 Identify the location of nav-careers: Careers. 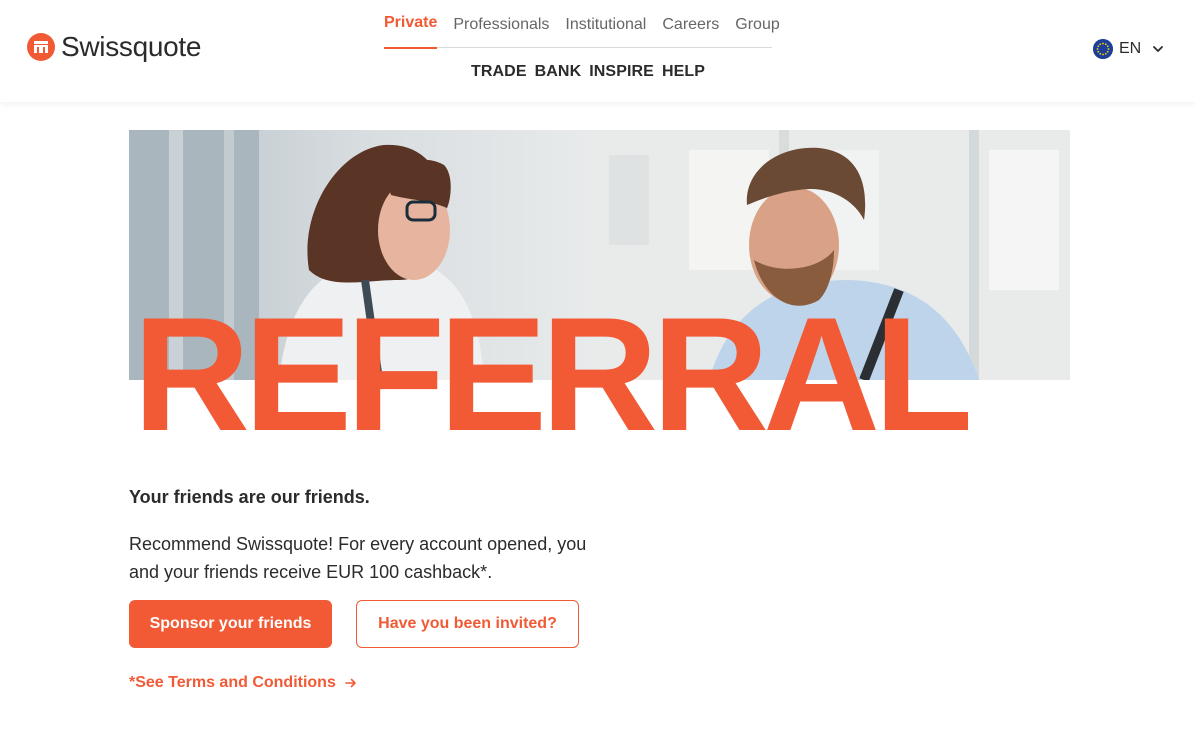
(690, 24).